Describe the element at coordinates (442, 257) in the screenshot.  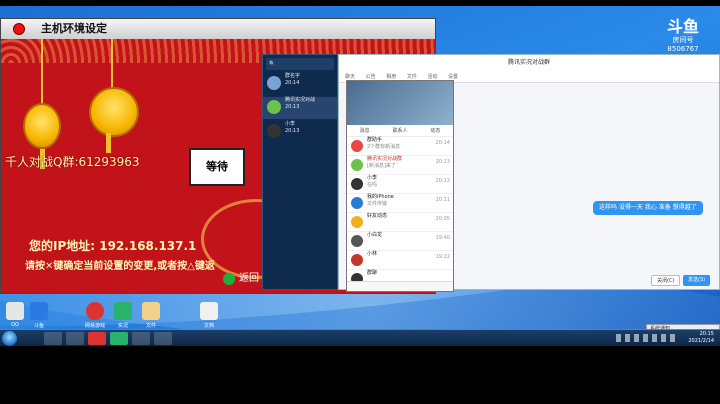
I see `item-time: 19:22` at that location.